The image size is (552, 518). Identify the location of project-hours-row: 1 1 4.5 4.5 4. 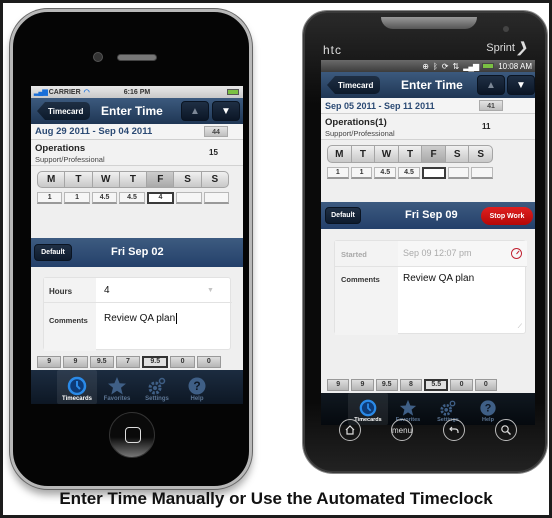
(133, 198).